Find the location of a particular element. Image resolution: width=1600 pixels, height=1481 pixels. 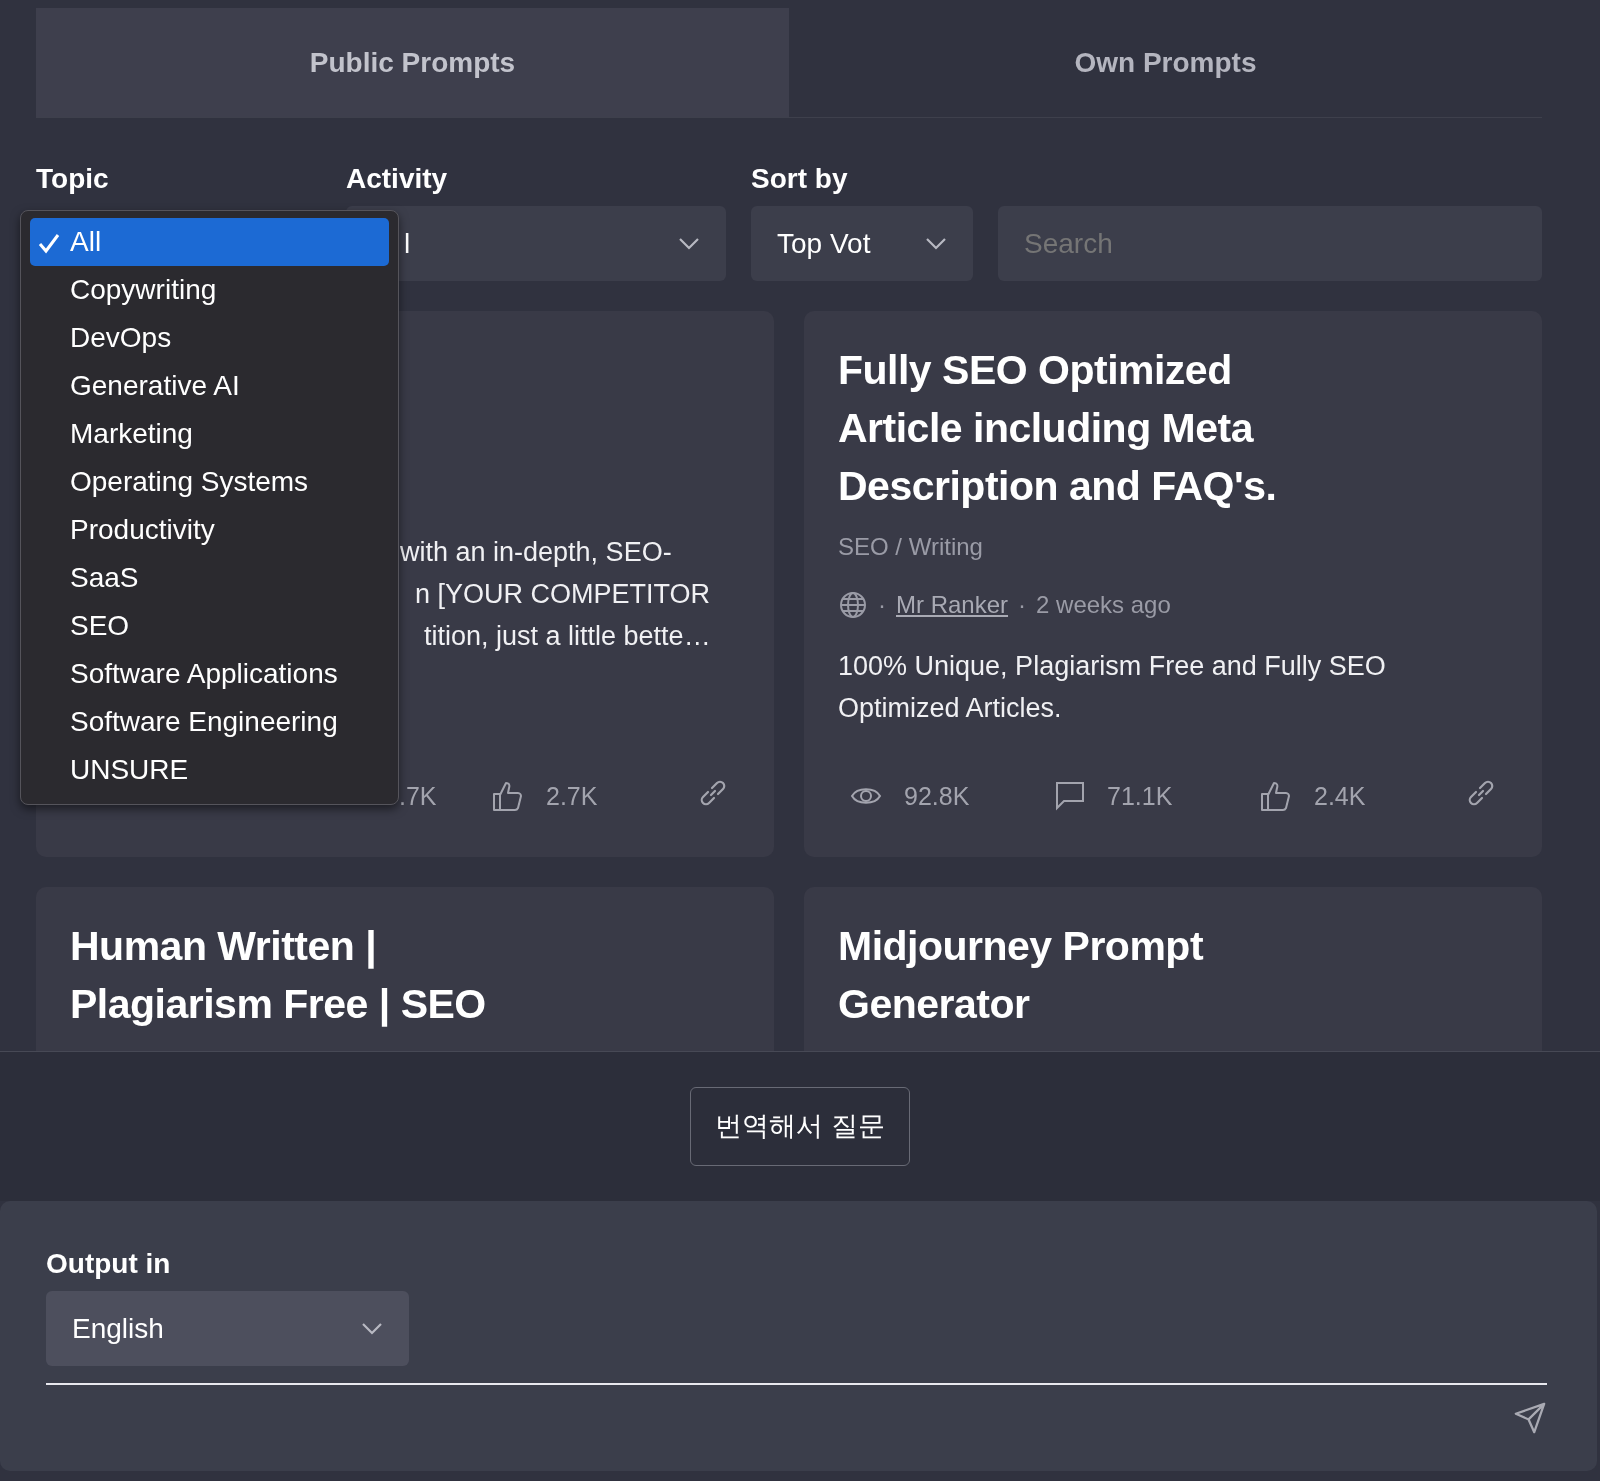

speech-bubble-icon is located at coordinates (1070, 796).